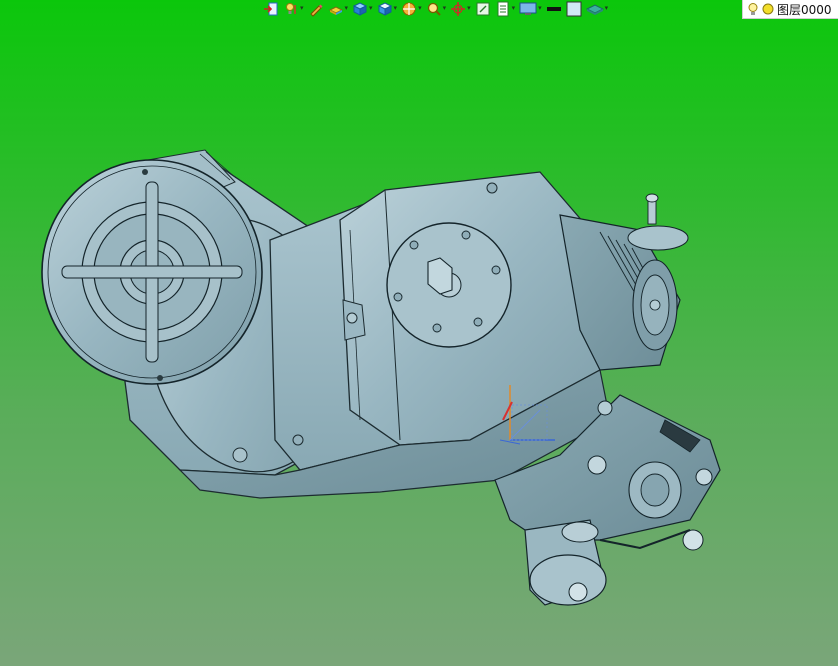 This screenshot has width=838, height=666. I want to click on cube-view-icon, so click(360, 8).